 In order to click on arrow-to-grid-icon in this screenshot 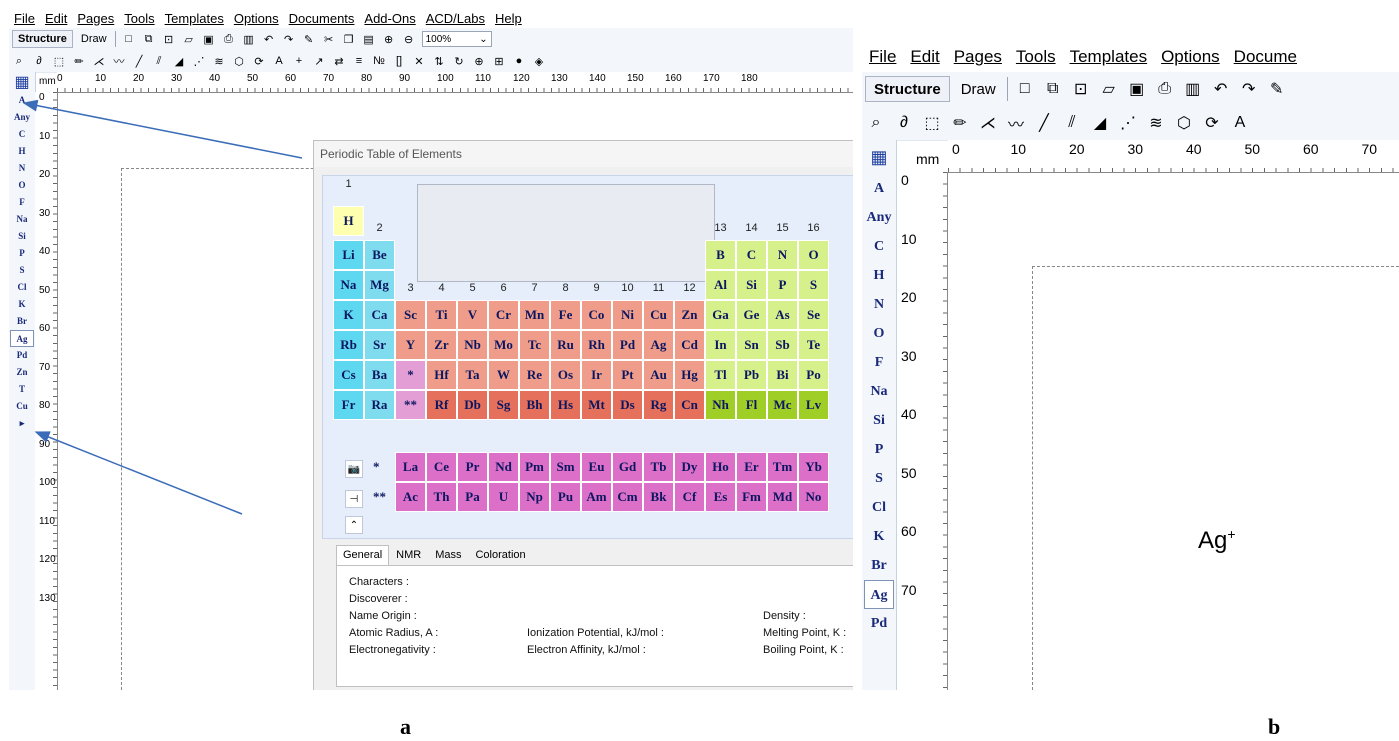, I will do `click(162, 129)`.